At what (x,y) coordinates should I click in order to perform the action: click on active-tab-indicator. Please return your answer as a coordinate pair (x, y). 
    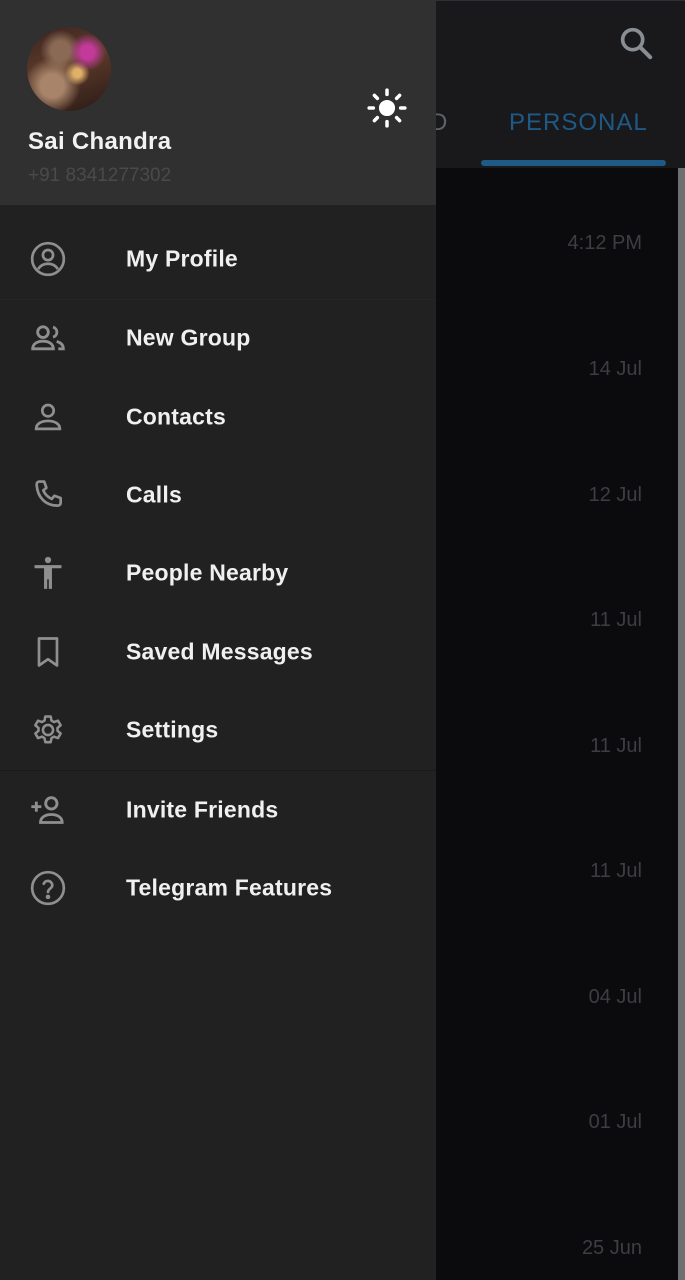
    Looking at the image, I should click on (573, 163).